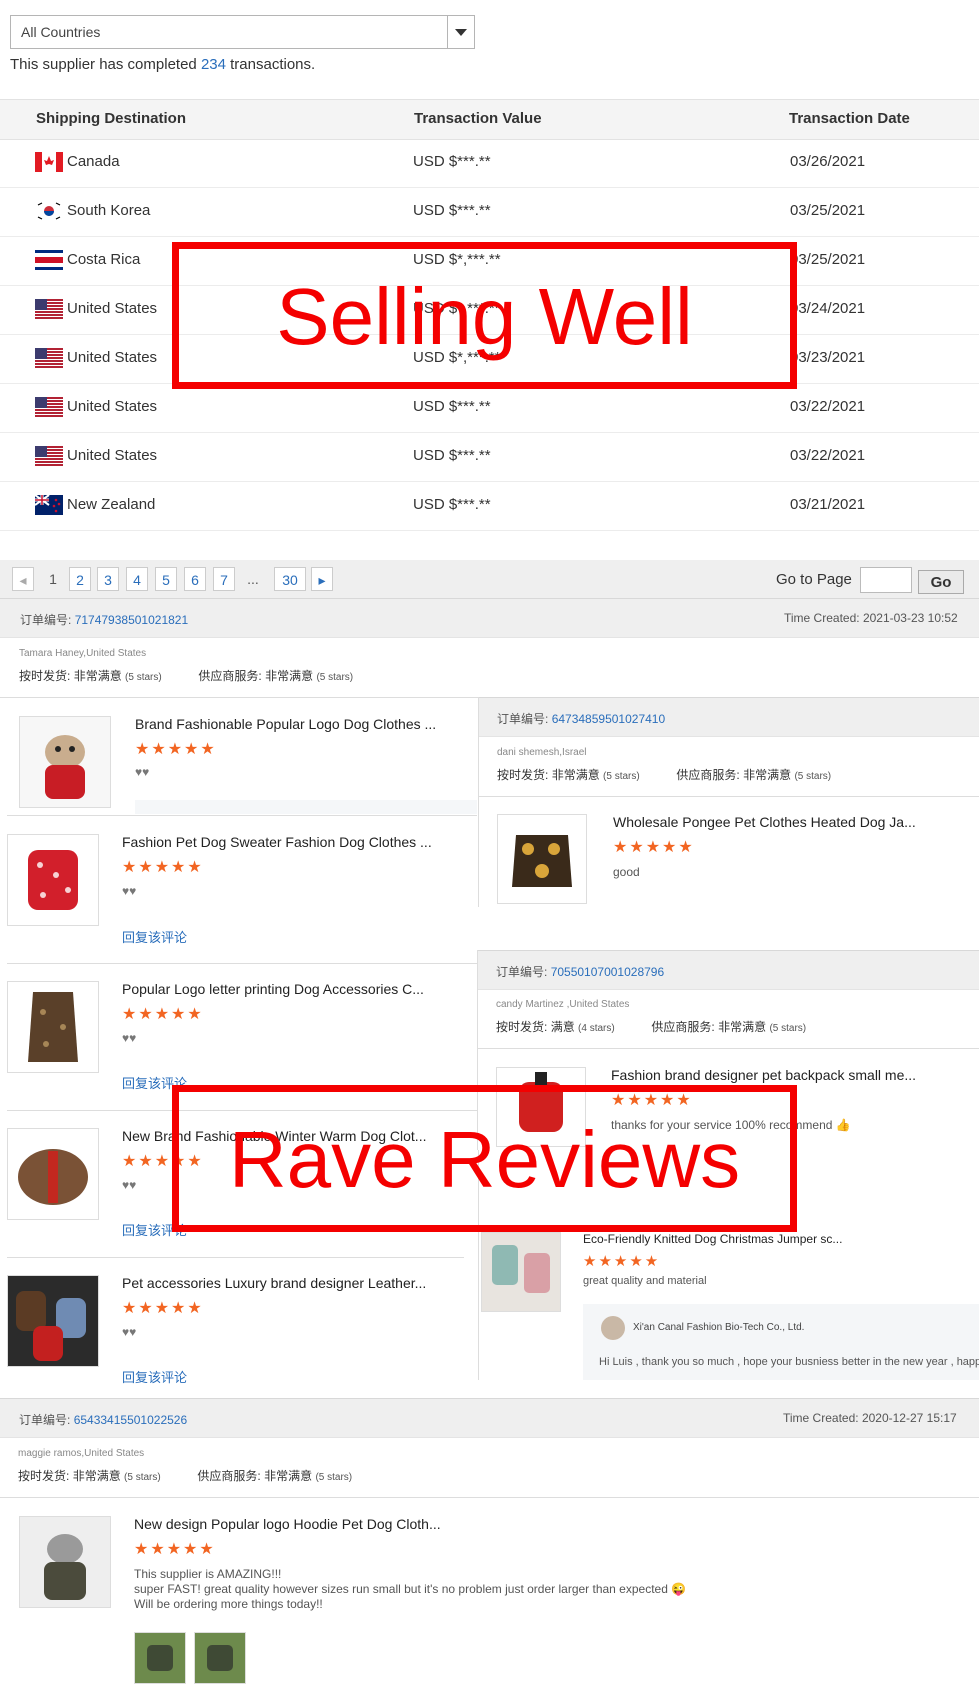  Describe the element at coordinates (542, 752) in the screenshot. I see `reviewer-name: dani shemesh,Israel` at that location.